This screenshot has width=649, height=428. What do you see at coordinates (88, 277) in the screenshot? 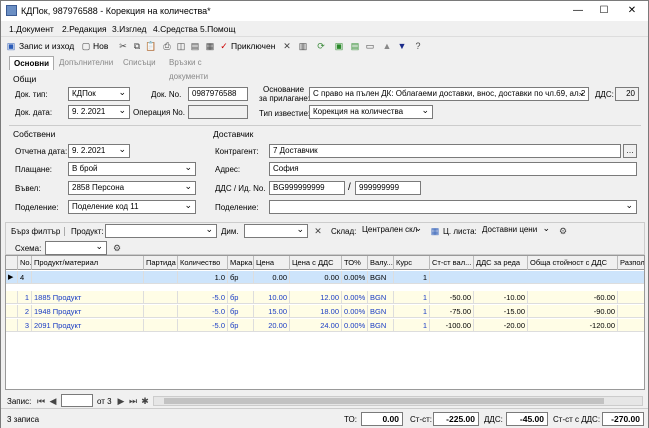
I see `cell-product` at bounding box center [88, 277].